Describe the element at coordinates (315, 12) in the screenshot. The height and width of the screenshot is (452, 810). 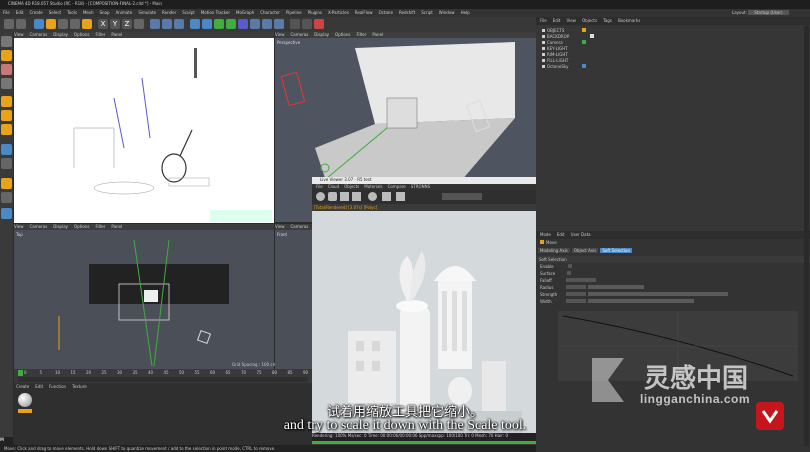
I see `menu-item: Plugins` at that location.